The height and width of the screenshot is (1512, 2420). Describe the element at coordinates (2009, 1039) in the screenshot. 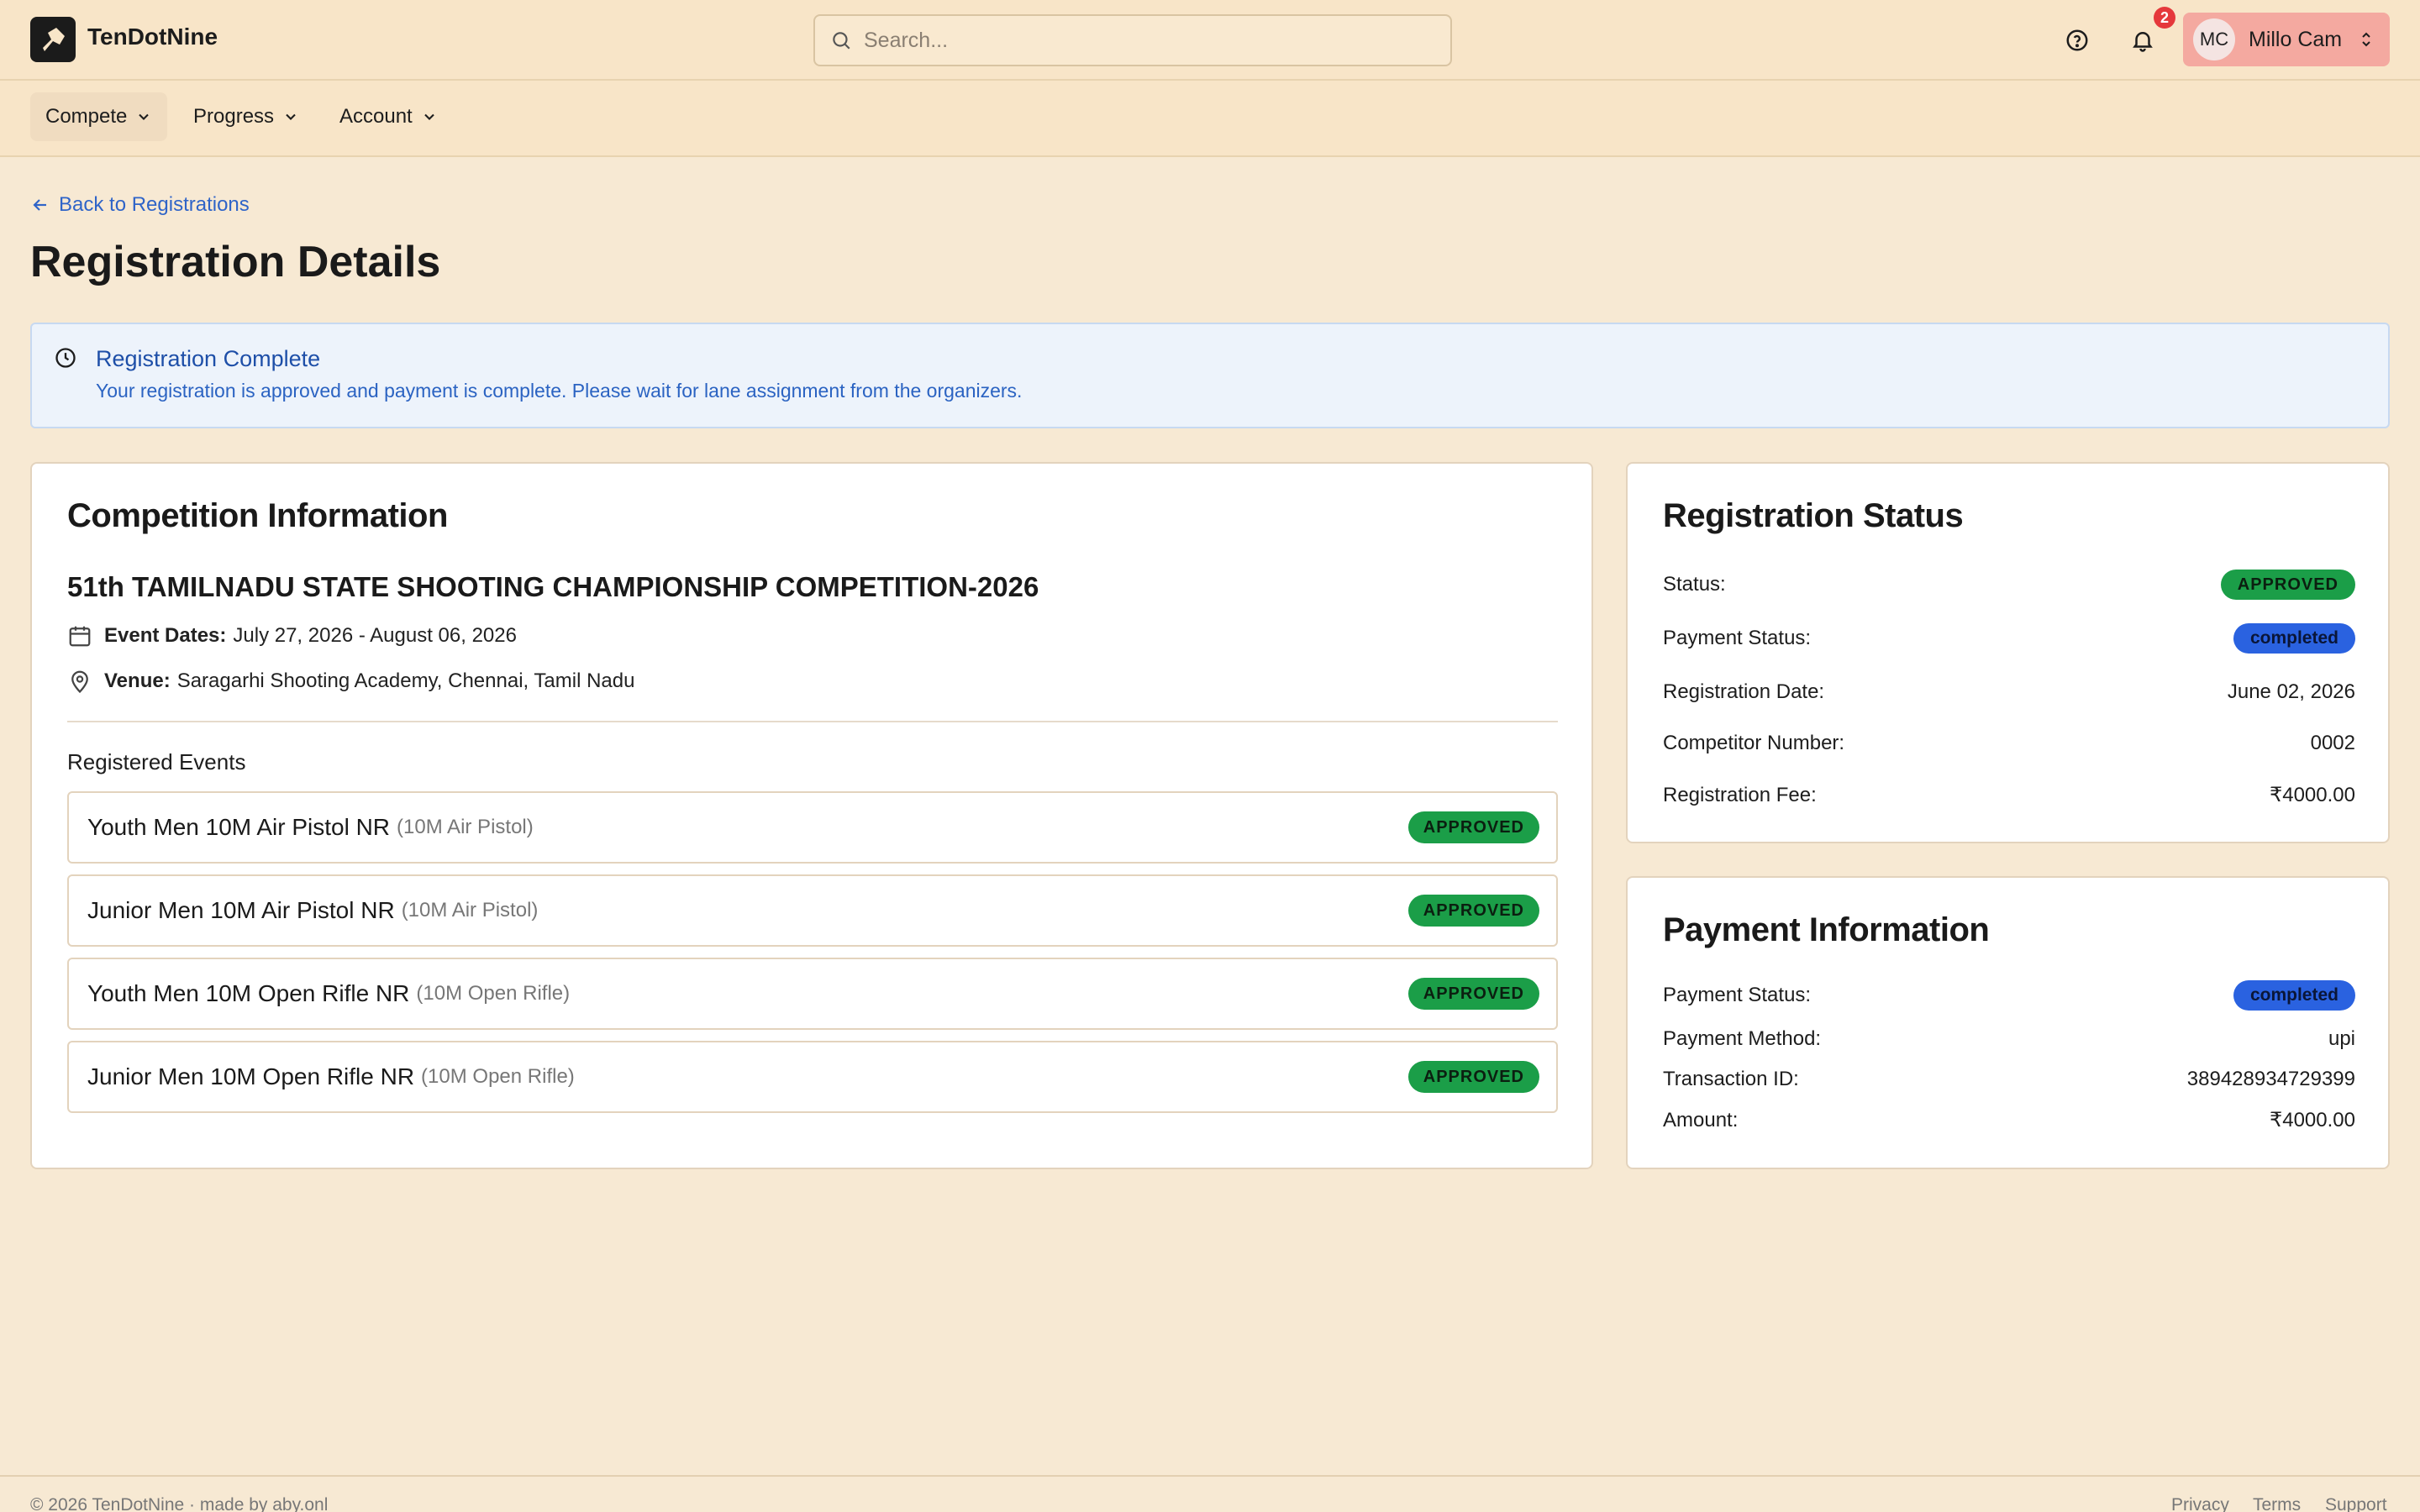

I see `payment-method-row: Payment Method: upi` at that location.